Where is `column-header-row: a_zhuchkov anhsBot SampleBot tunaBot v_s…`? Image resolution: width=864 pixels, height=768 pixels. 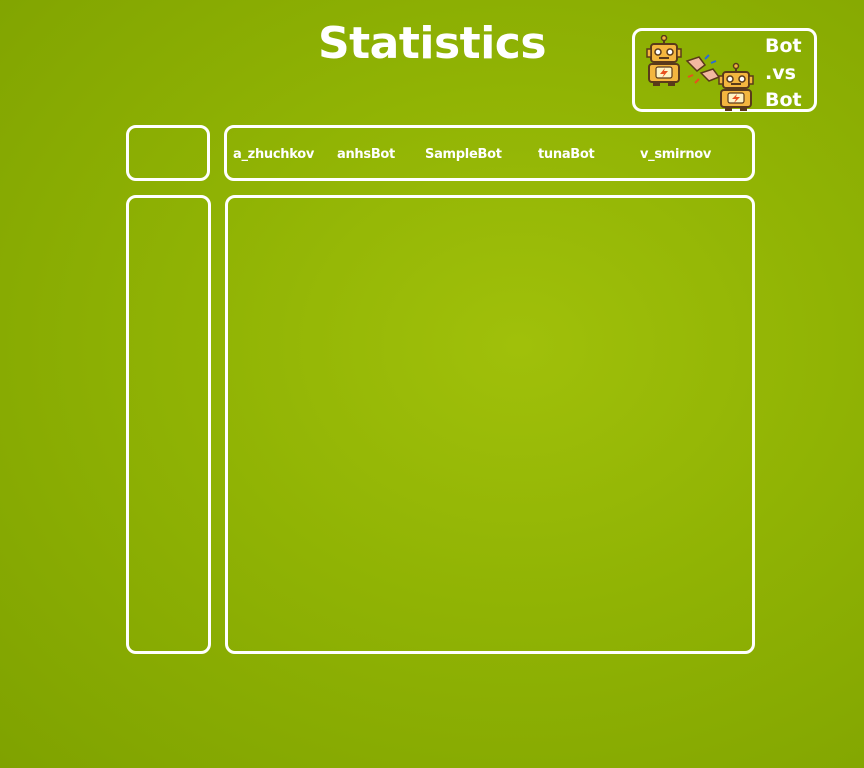 column-header-row: a_zhuchkov anhsBot SampleBot tunaBot v_s… is located at coordinates (489, 153).